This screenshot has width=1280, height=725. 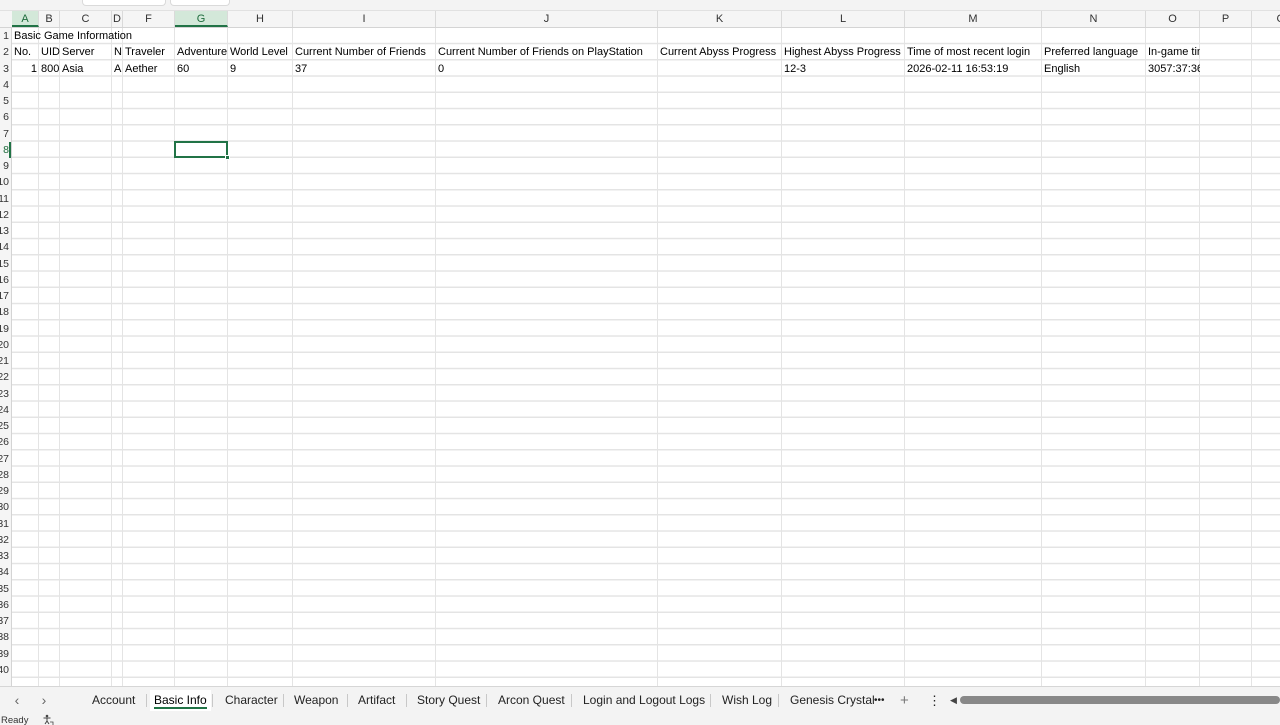 What do you see at coordinates (86, 52) in the screenshot?
I see `header-cell: Server` at bounding box center [86, 52].